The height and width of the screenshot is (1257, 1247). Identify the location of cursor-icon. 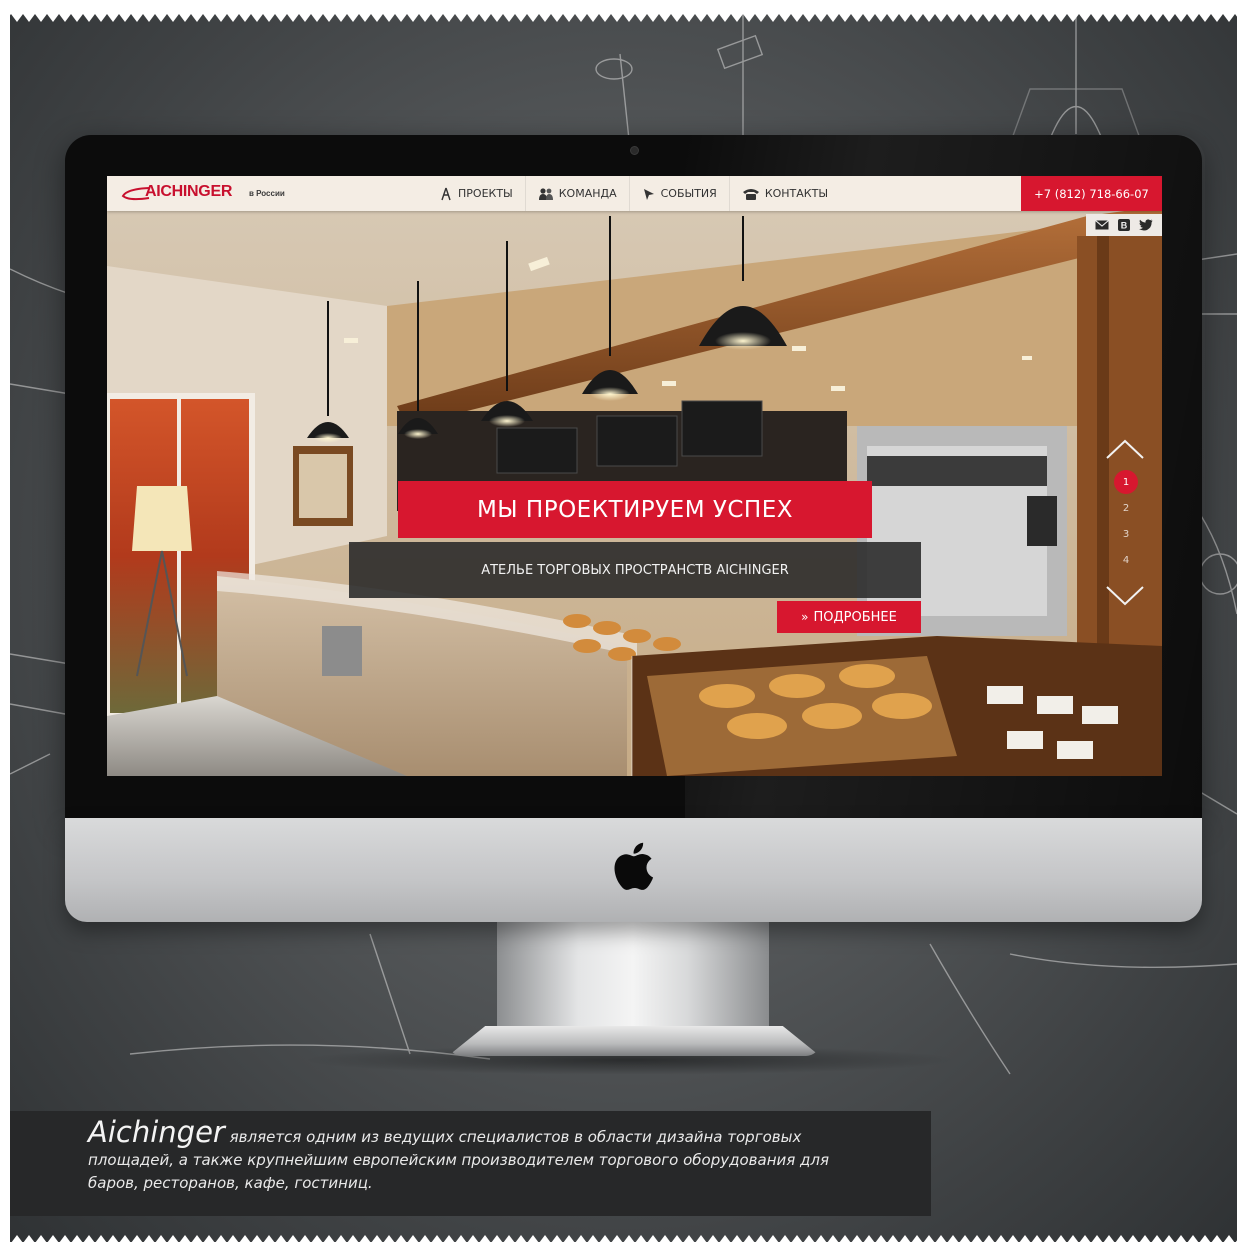
(648, 194).